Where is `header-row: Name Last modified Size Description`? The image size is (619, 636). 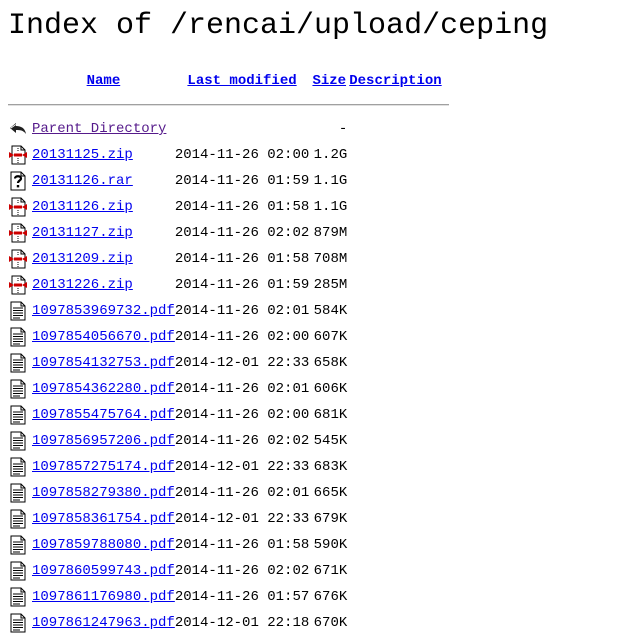
header-row: Name Last modified Size Description is located at coordinates (228, 81).